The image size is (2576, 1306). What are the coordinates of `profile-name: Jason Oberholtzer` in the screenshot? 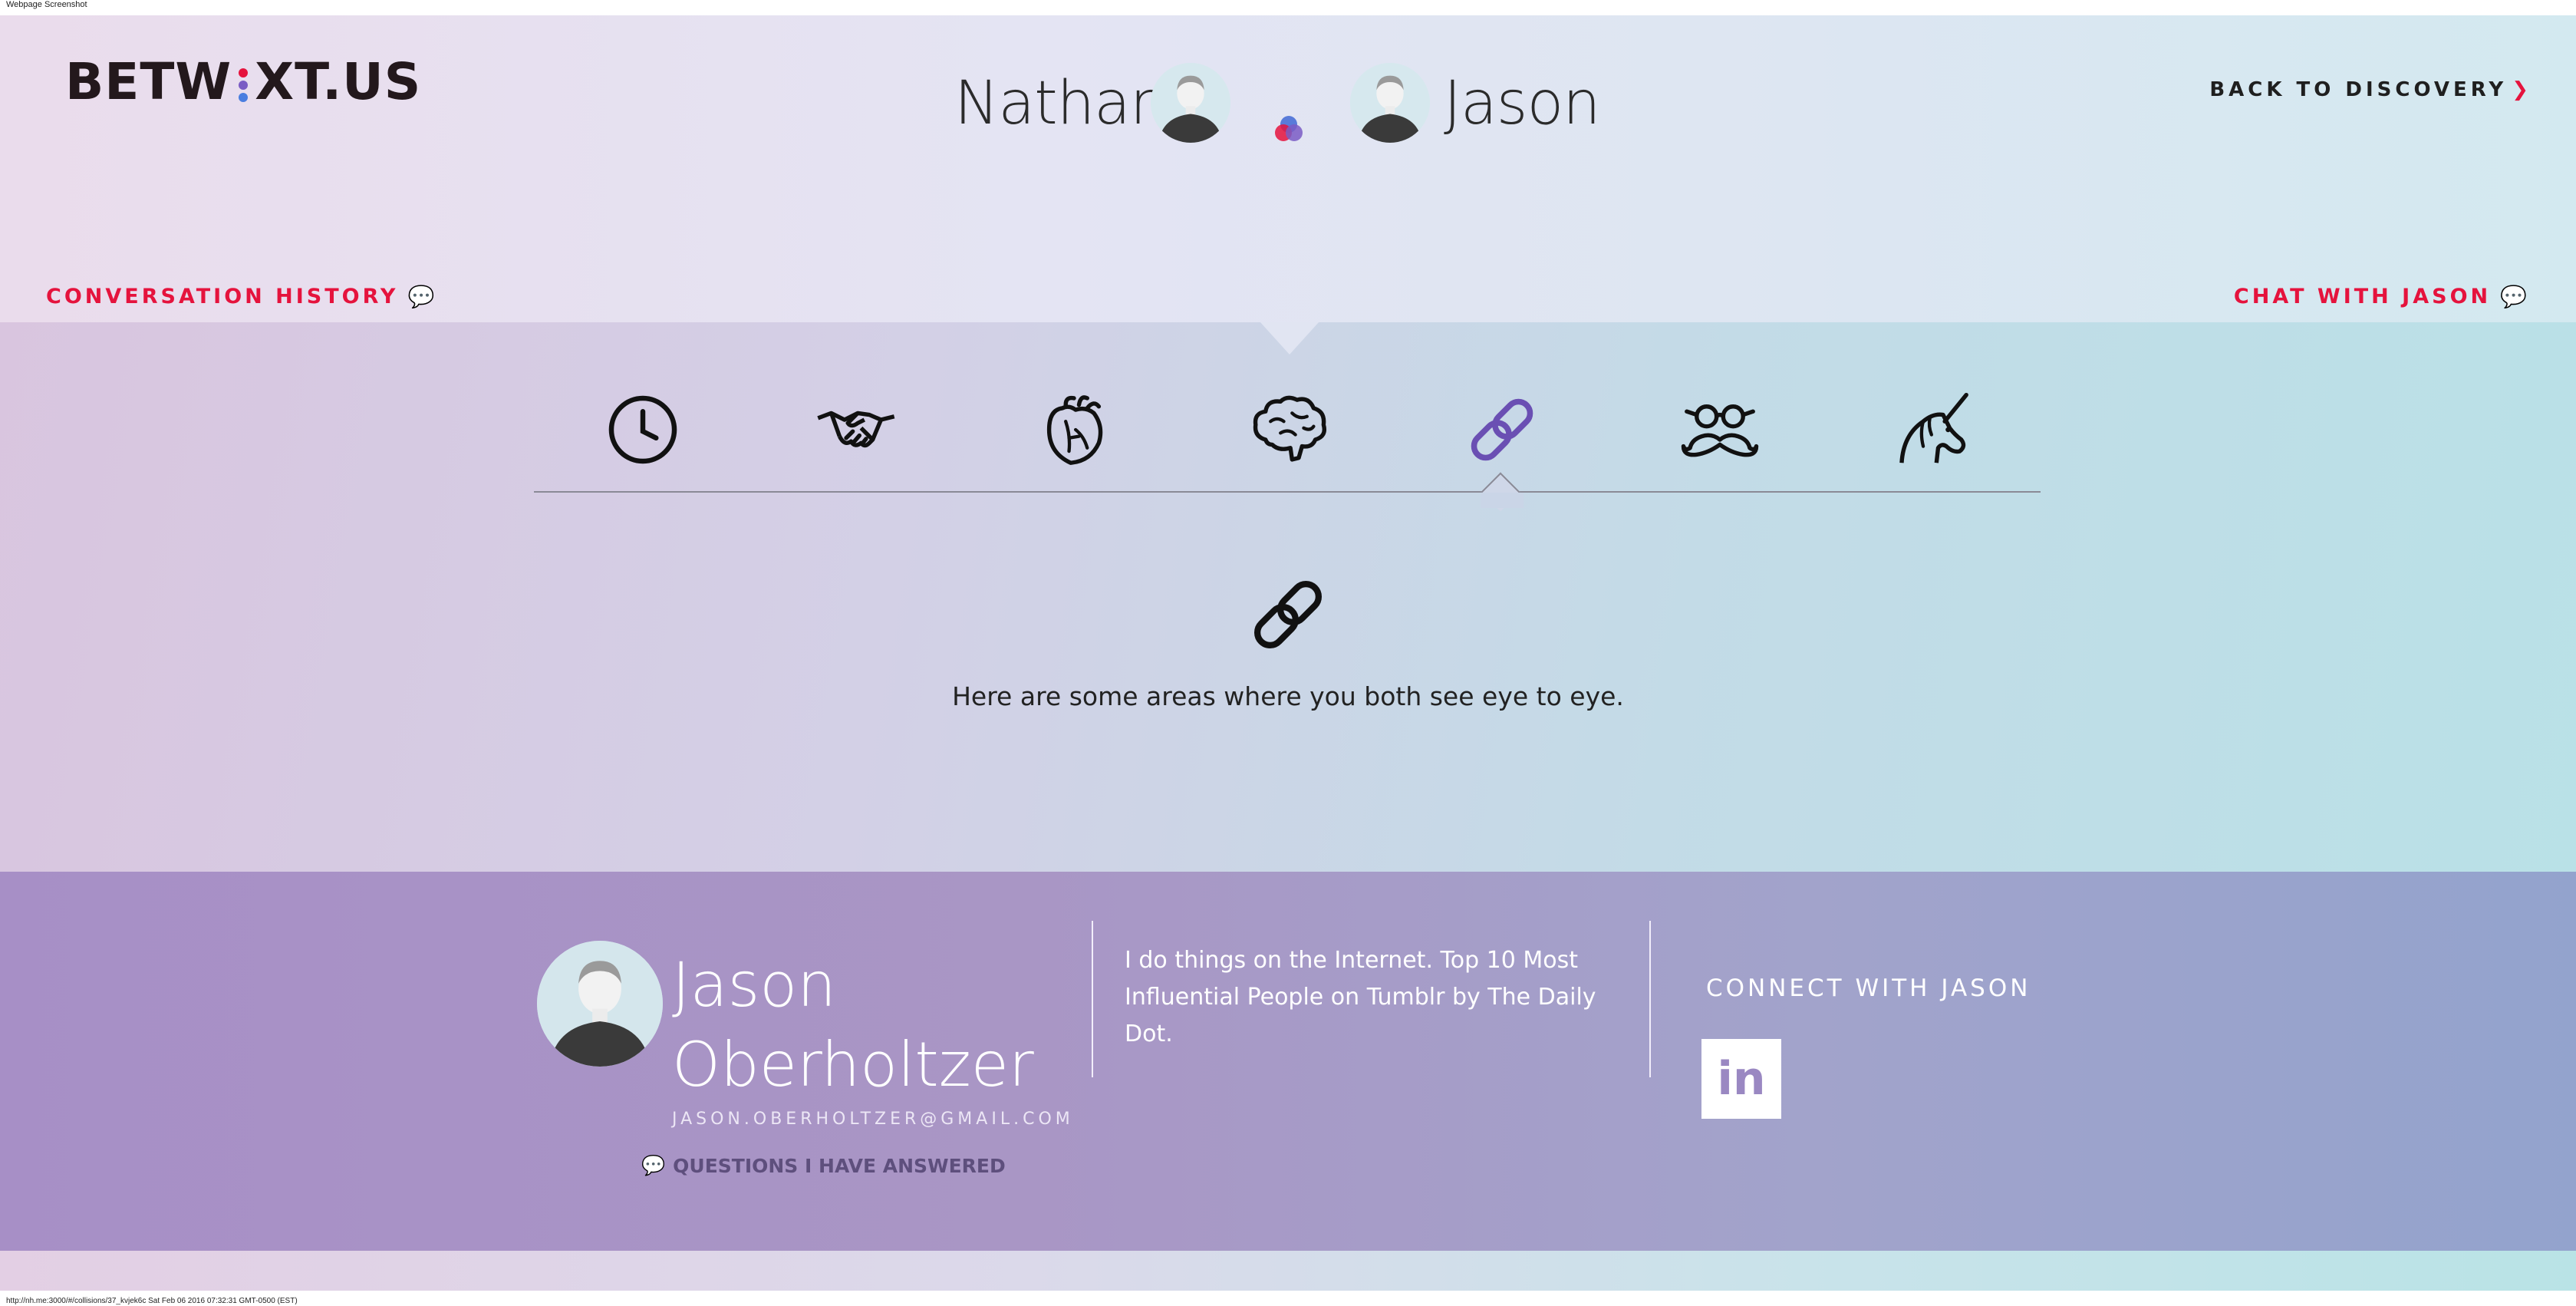 It's located at (853, 1025).